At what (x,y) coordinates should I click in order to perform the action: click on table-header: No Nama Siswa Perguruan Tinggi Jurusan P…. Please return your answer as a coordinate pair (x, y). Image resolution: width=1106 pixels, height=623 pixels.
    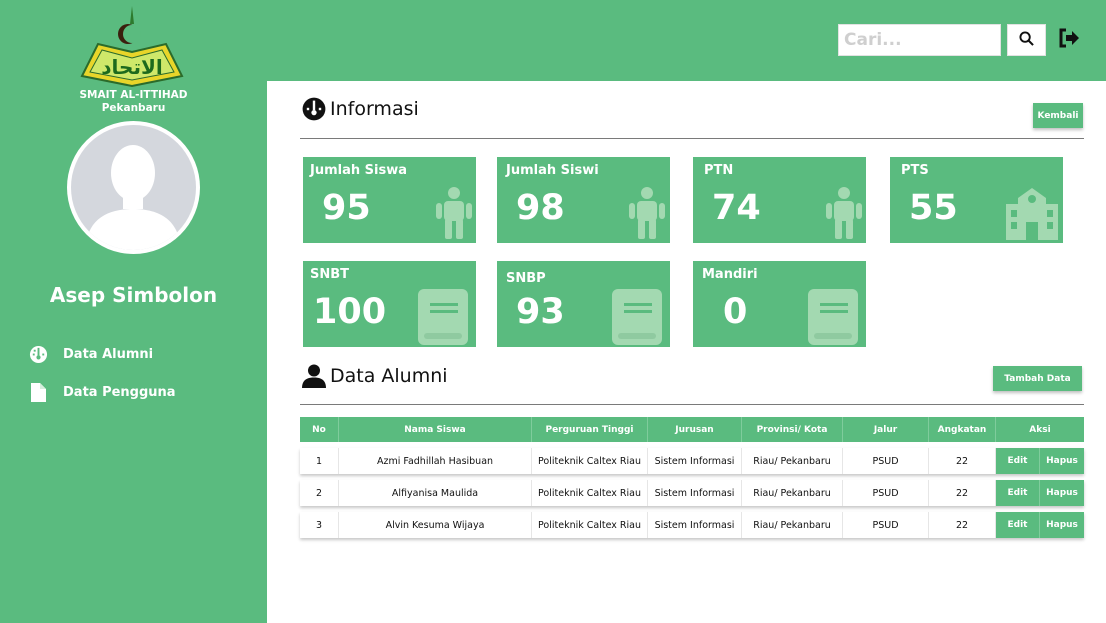
    Looking at the image, I should click on (692, 429).